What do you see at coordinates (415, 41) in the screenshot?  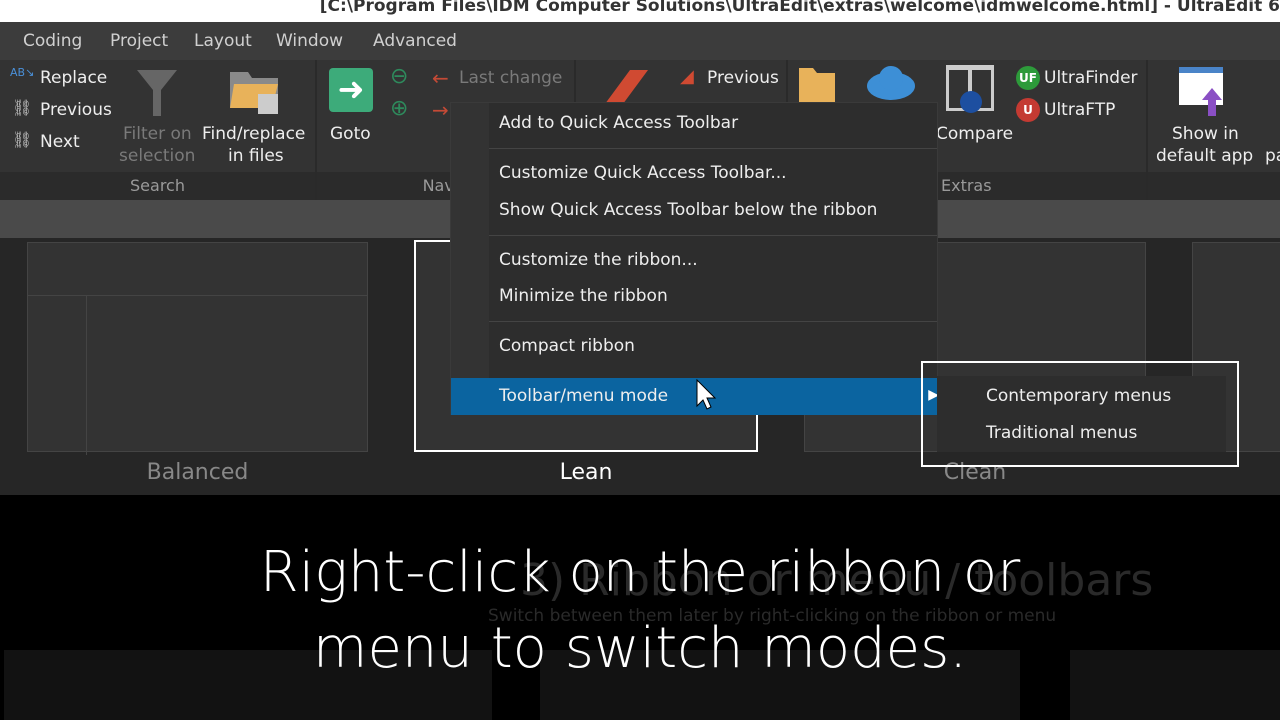 I see `tab-advanced: Advanced` at bounding box center [415, 41].